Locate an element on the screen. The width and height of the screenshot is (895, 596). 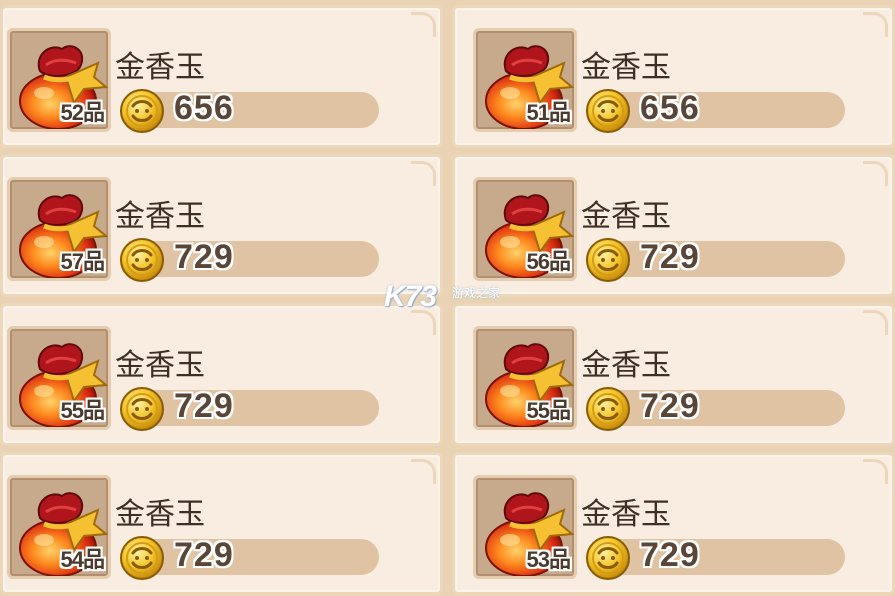
shop-item-card: 57品 金香玉 729 is located at coordinates (221, 225).